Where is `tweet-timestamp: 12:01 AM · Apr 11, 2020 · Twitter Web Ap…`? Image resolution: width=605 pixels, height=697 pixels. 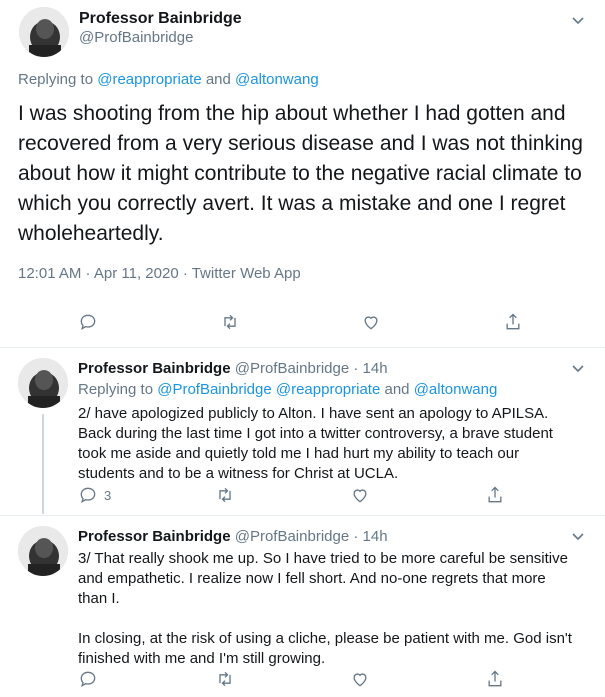
tweet-timestamp: 12:01 AM · Apr 11, 2020 · Twitter Web Ap… is located at coordinates (159, 273).